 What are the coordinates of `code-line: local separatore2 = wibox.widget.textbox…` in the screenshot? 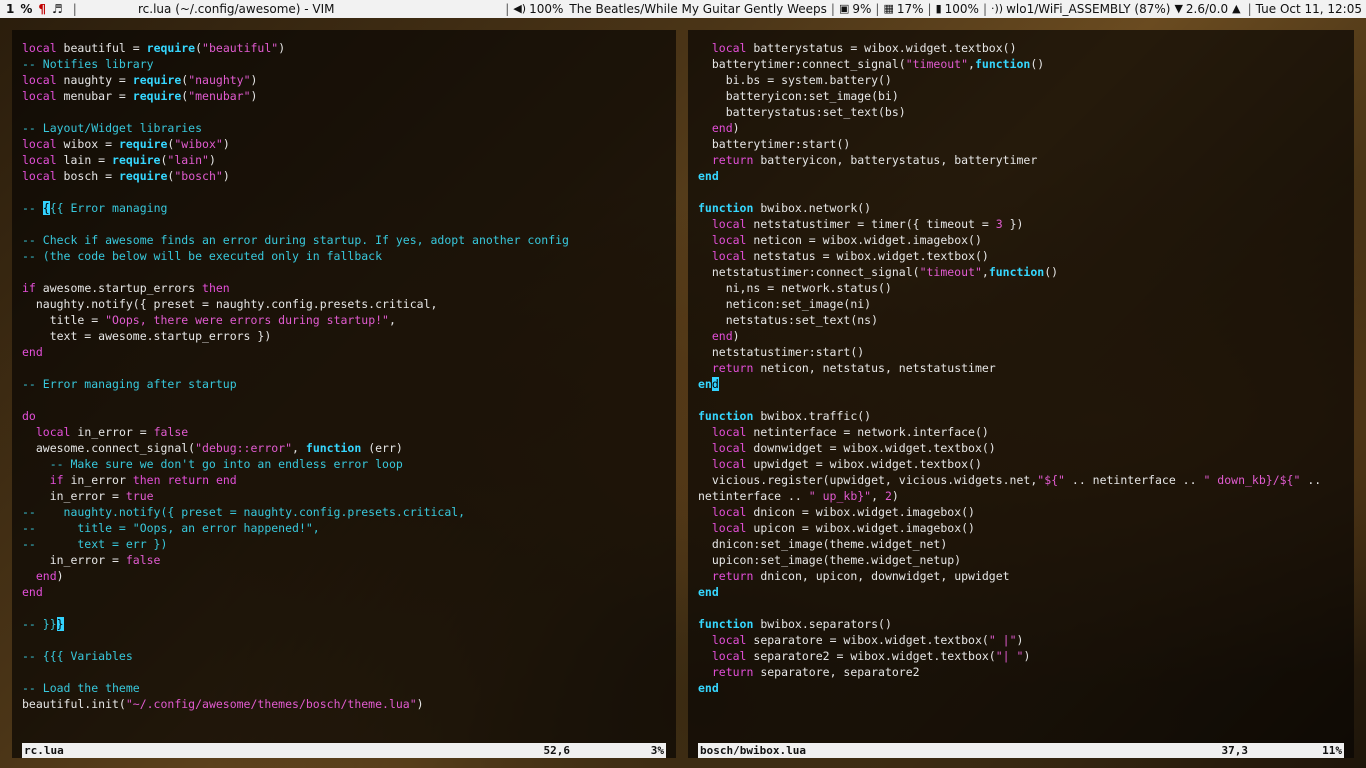 It's located at (1022, 656).